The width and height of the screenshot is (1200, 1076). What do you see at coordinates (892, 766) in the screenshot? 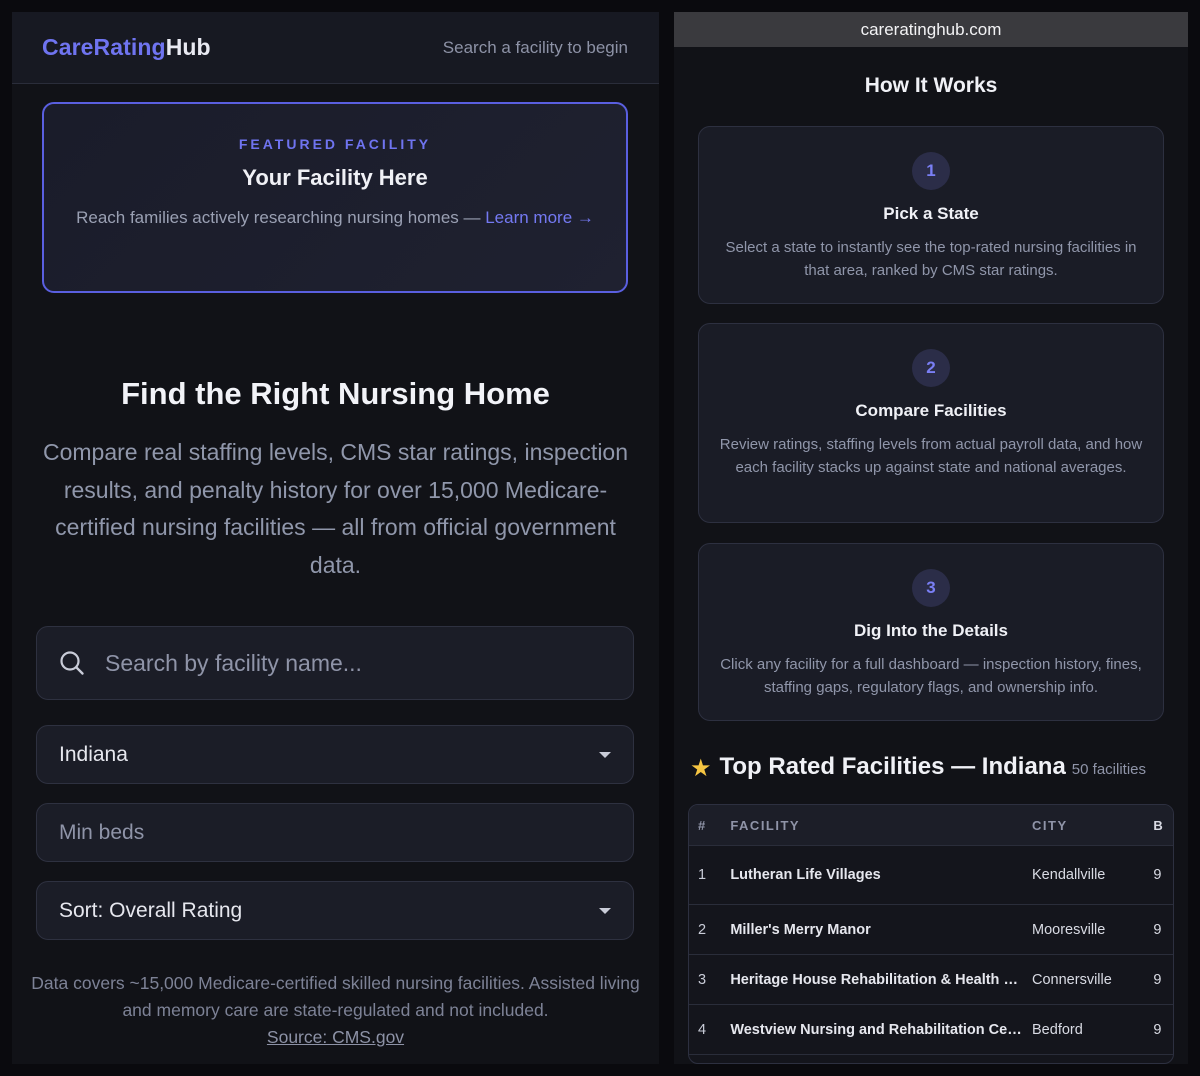
I see `top-rated-title: Top Rated Facilities — Indiana` at bounding box center [892, 766].